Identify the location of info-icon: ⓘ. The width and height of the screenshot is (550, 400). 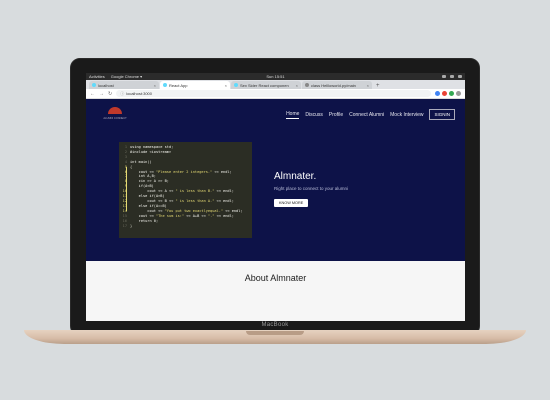
(122, 93).